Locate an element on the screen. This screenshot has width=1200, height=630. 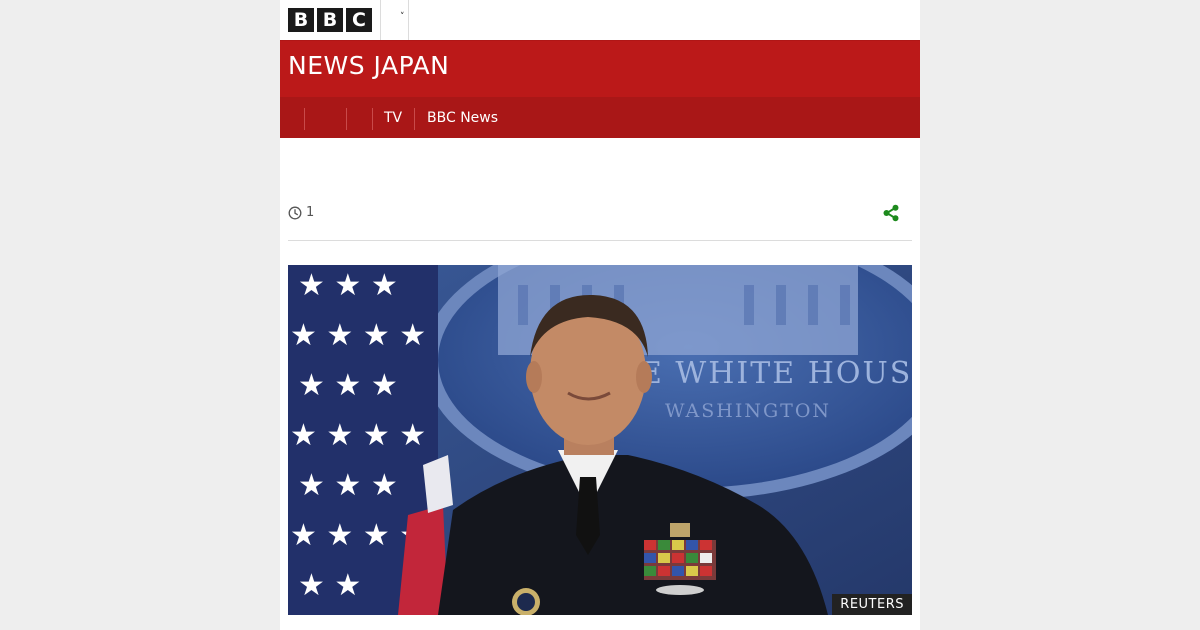
nav-item-tv: TV is located at coordinates (393, 118).